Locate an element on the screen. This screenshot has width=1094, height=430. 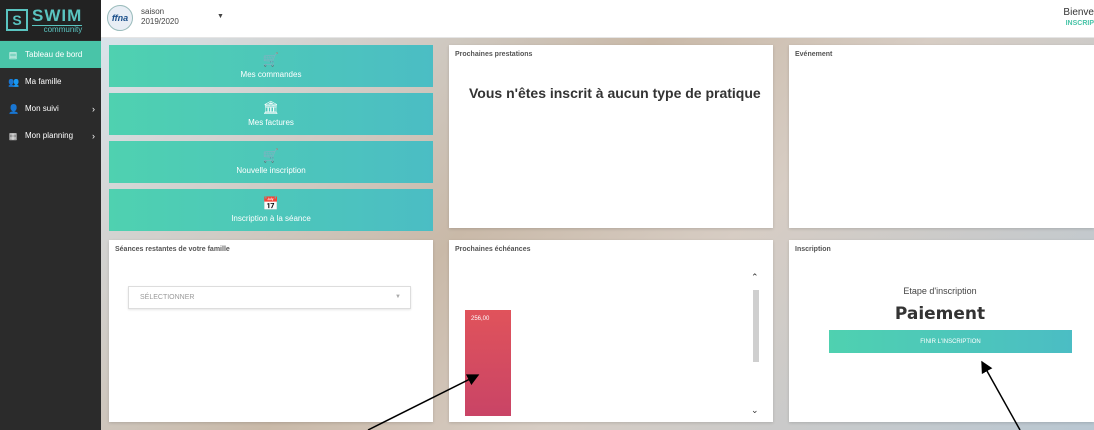
event-card: Evénement is located at coordinates (941, 136).